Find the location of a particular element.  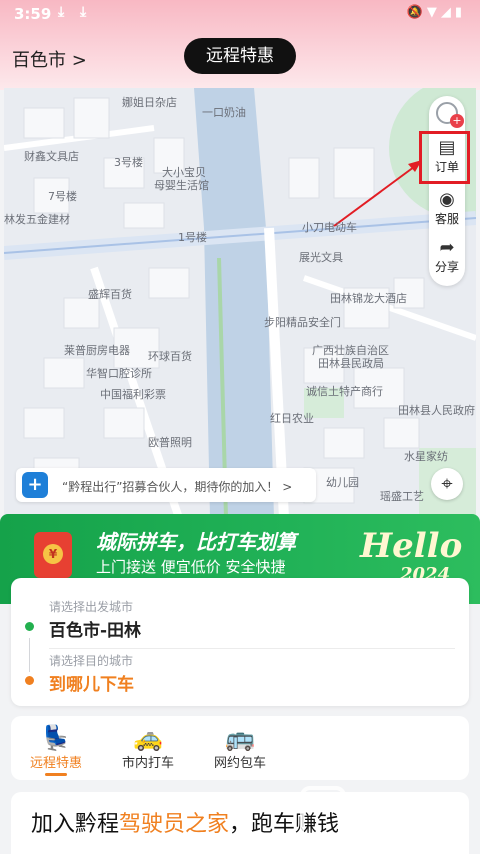

shield-plus-icon: + is located at coordinates (35, 485).